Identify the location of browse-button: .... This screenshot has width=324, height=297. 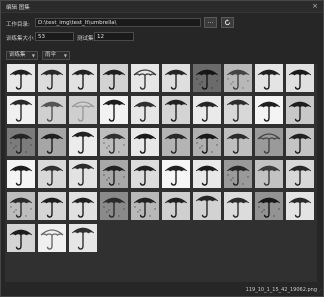
(210, 22).